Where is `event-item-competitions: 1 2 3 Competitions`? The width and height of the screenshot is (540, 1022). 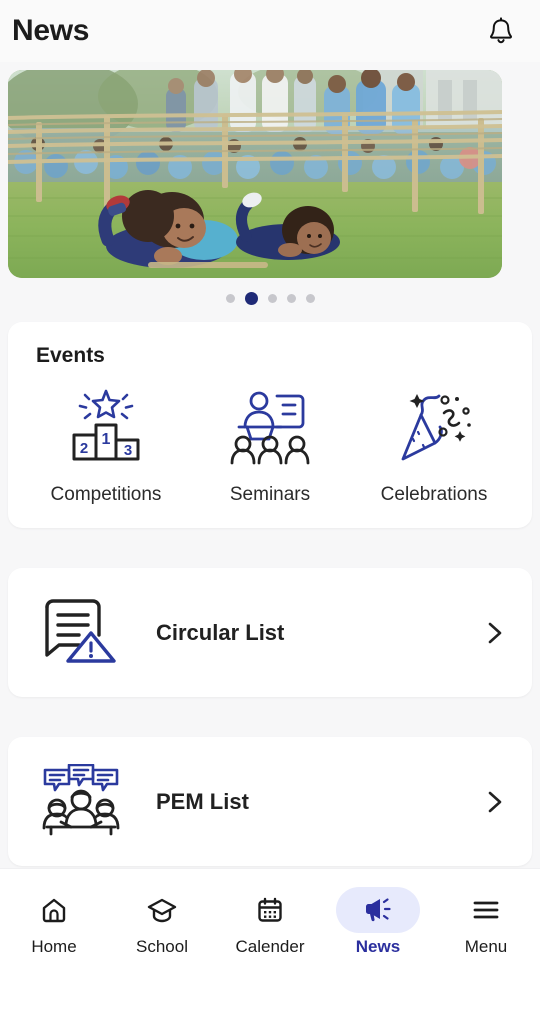
event-item-competitions: 1 2 3 Competitions is located at coordinates (106, 445).